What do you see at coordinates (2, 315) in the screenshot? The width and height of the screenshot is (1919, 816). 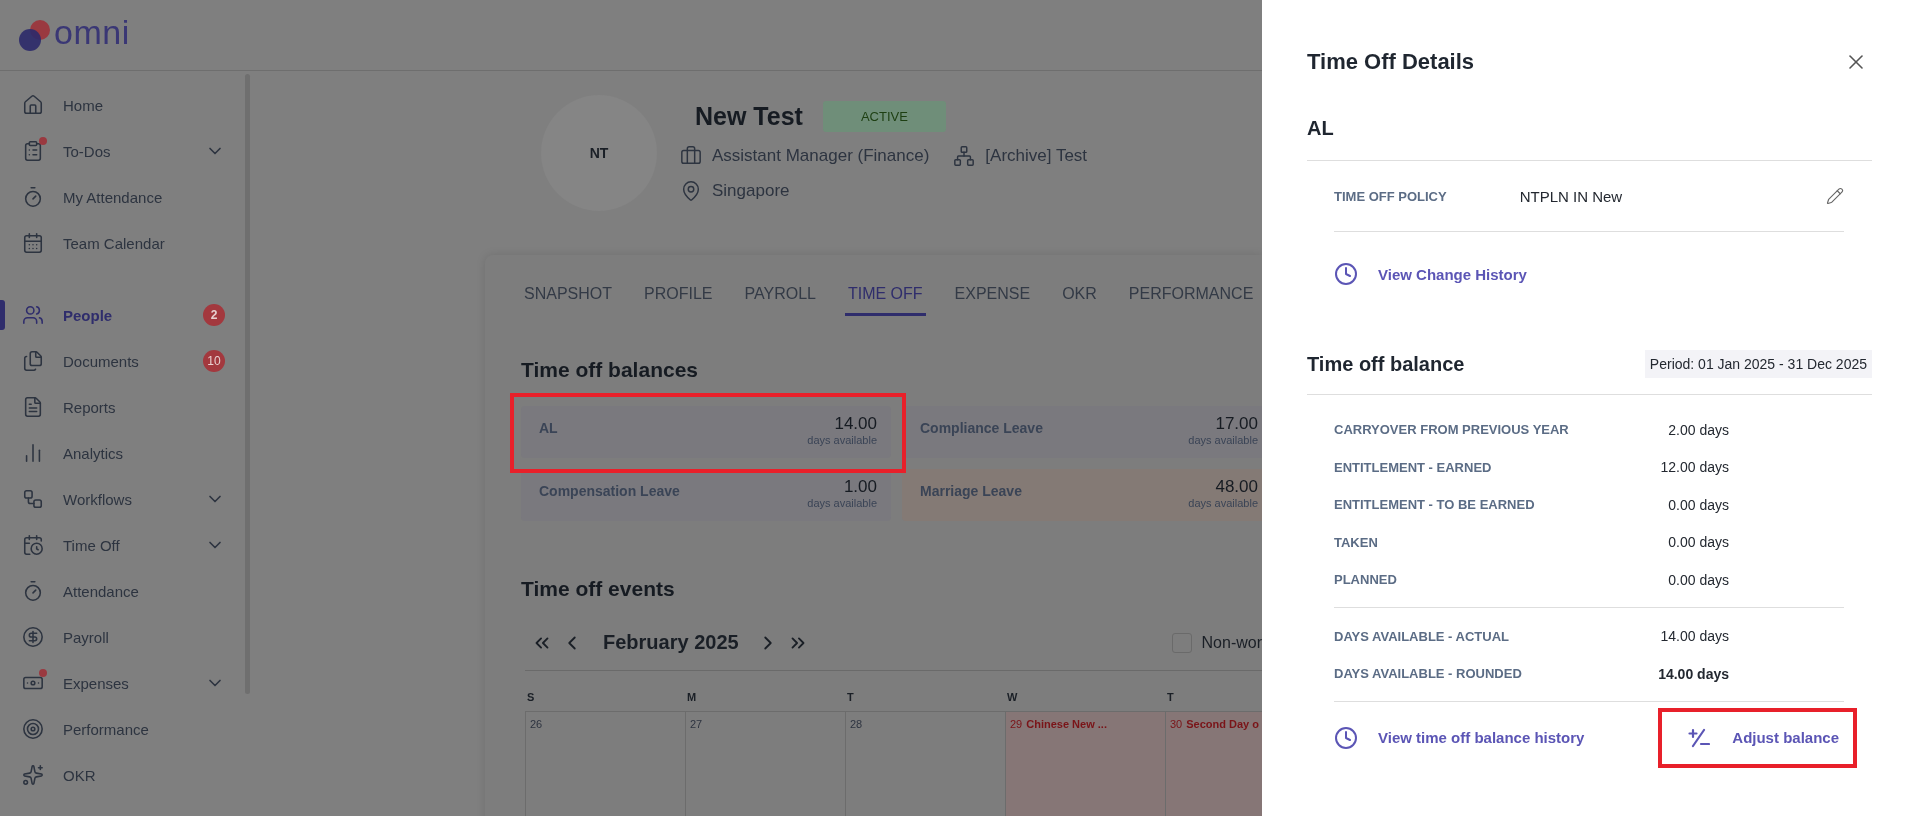 I see `selection-indicator` at bounding box center [2, 315].